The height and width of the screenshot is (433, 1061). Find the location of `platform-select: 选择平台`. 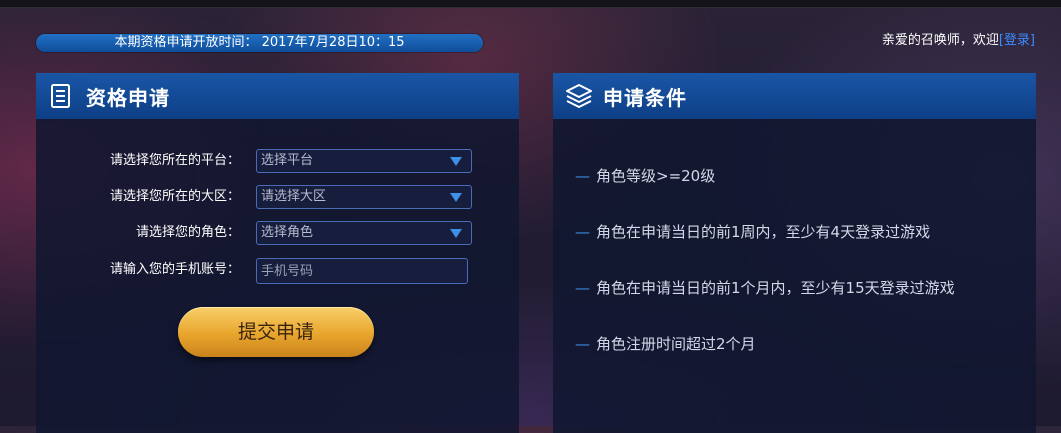

platform-select: 选择平台 is located at coordinates (364, 161).